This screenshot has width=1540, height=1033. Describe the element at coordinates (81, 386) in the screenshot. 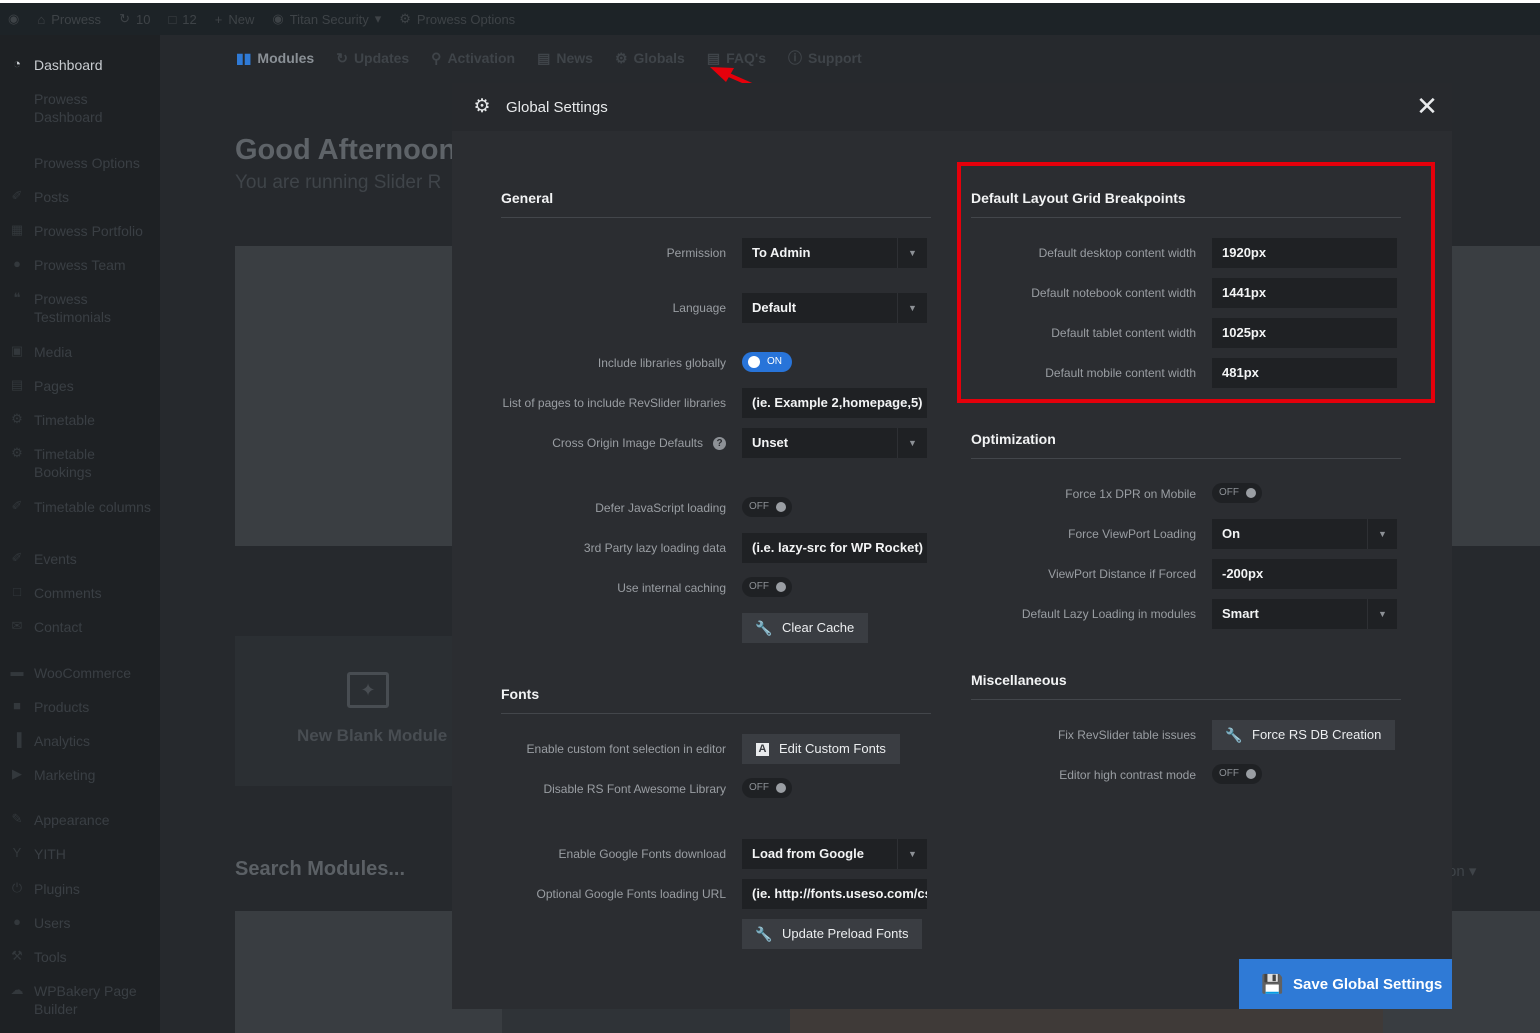

I see `sidebar-item: ▤ Pages` at that location.